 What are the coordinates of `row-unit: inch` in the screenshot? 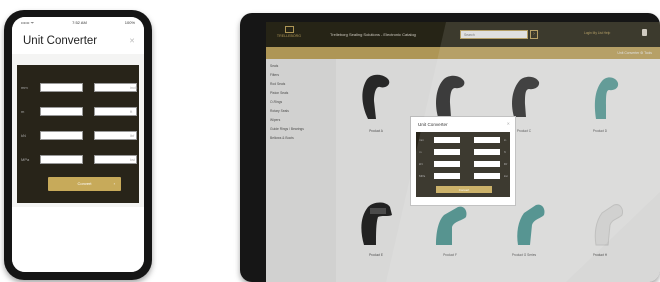 It's located at (134, 87).